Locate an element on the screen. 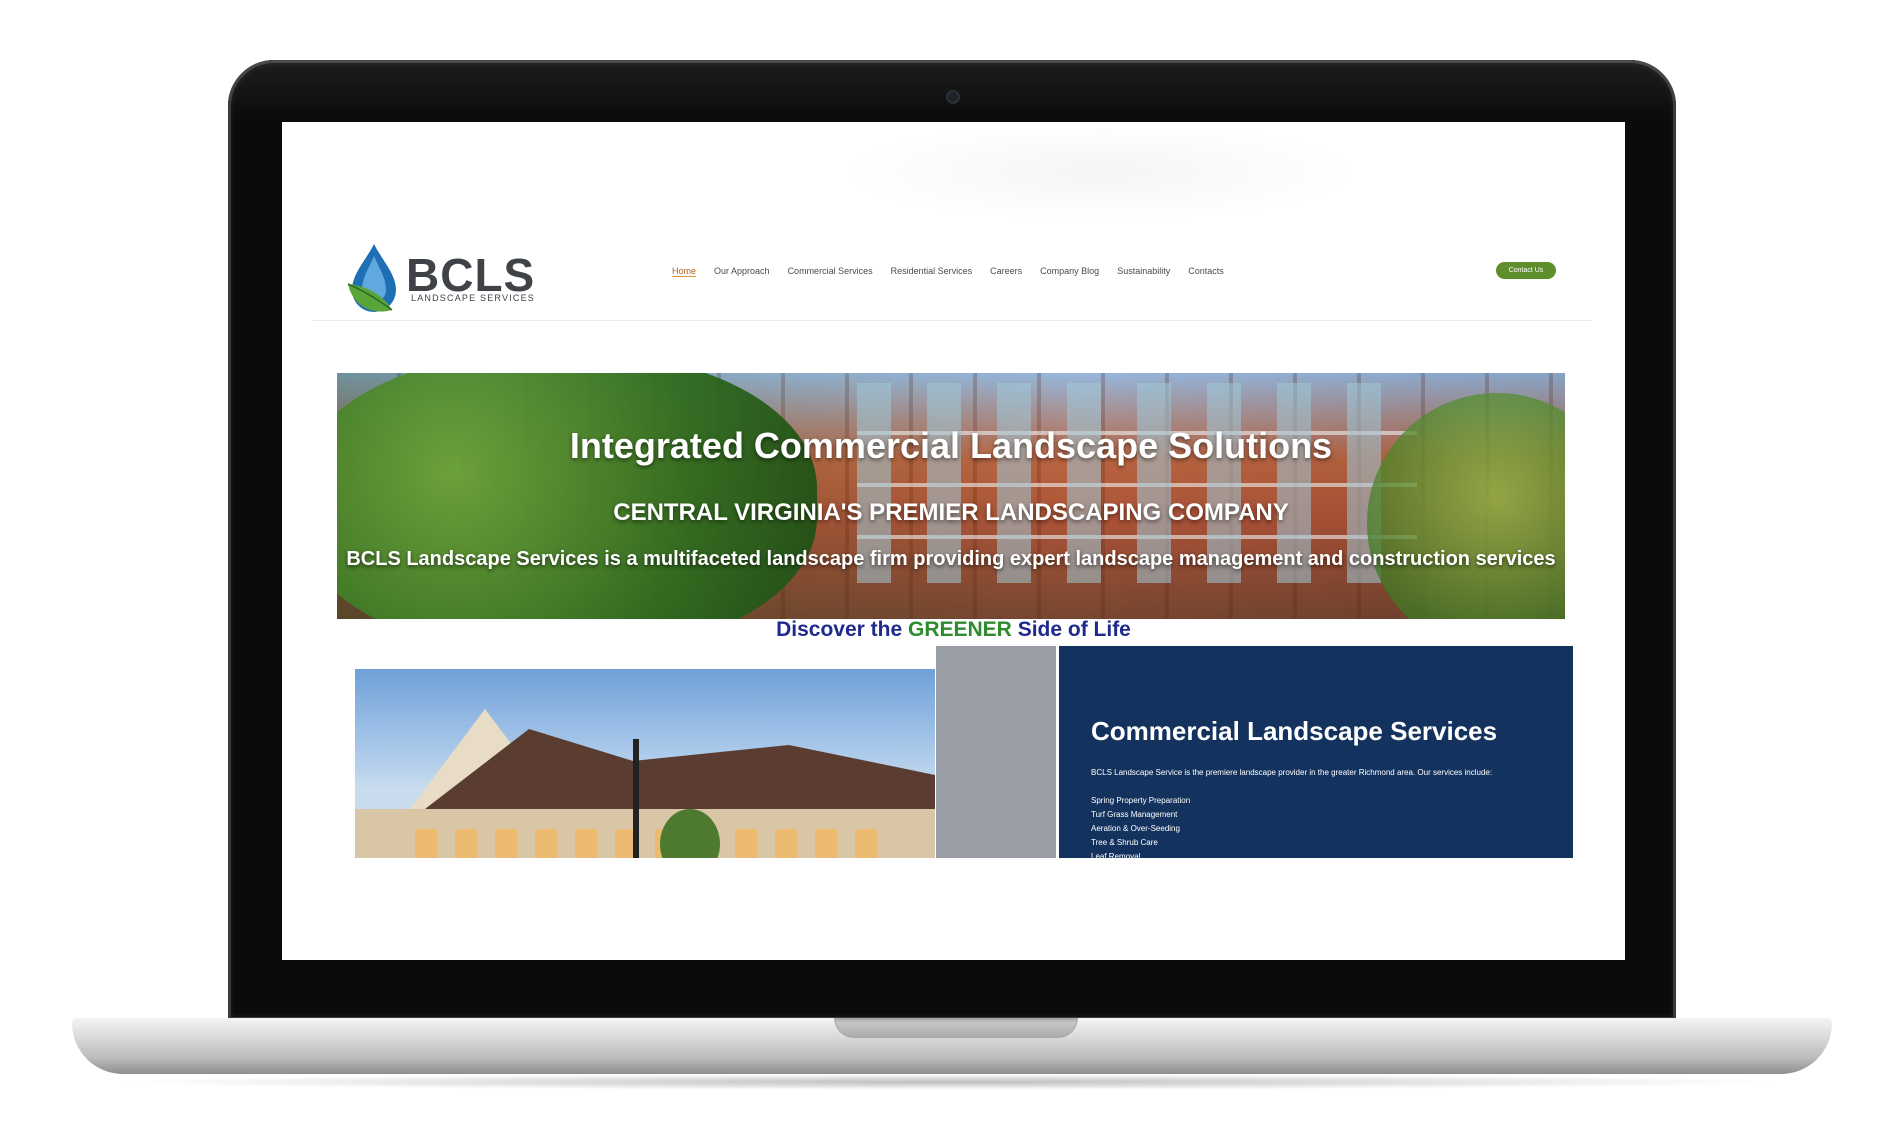  nav-item-commercial-services: Commercial Services is located at coordinates (830, 271).